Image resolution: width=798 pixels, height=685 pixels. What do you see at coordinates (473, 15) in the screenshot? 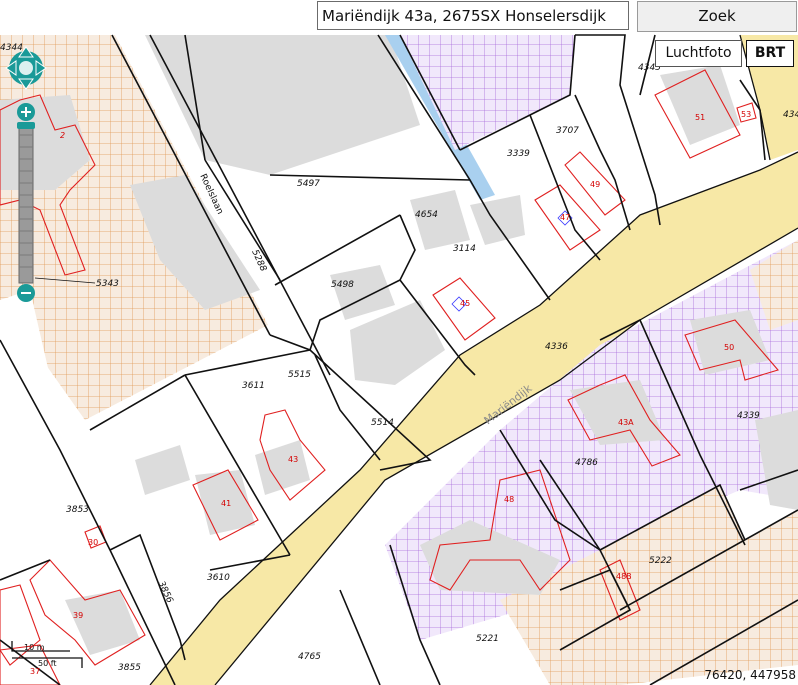
I see `address-search-input` at bounding box center [473, 15].